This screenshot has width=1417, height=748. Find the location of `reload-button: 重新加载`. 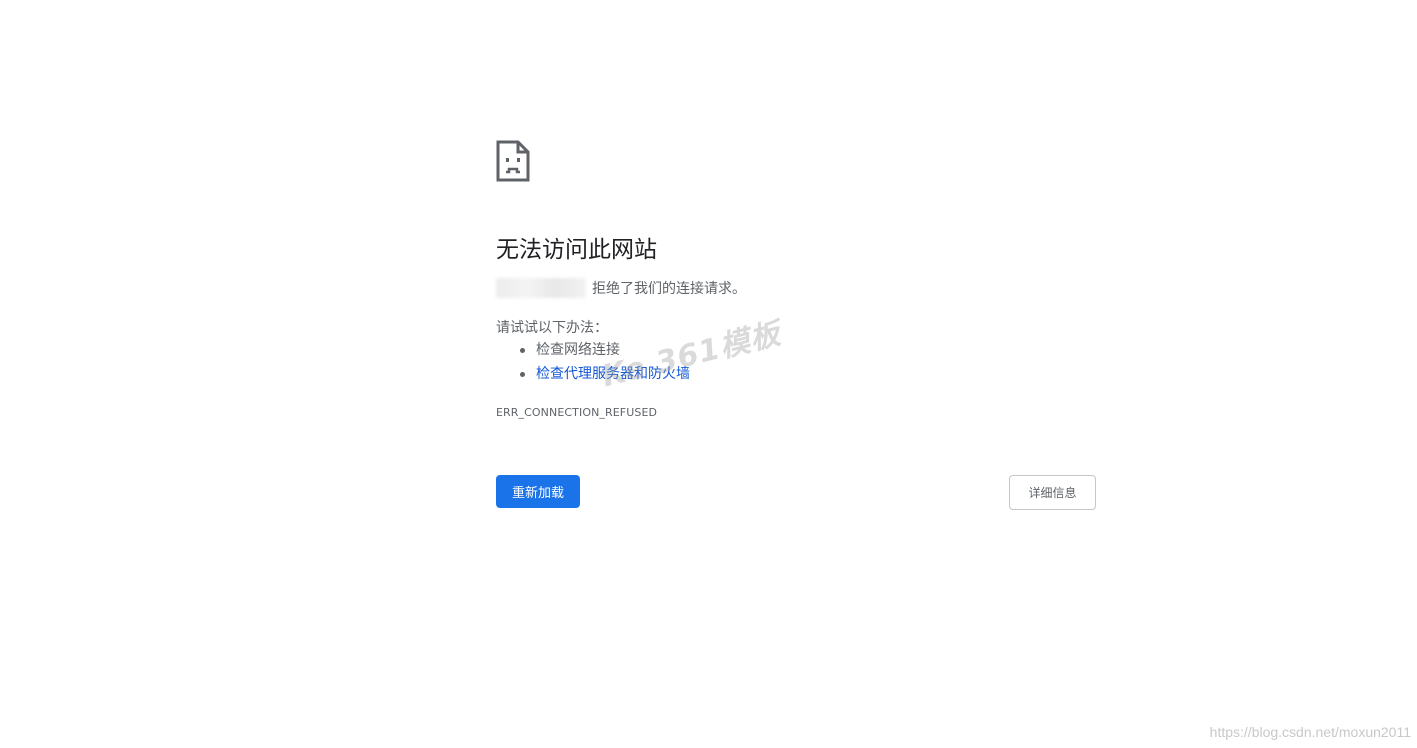

reload-button: 重新加载 is located at coordinates (538, 491).